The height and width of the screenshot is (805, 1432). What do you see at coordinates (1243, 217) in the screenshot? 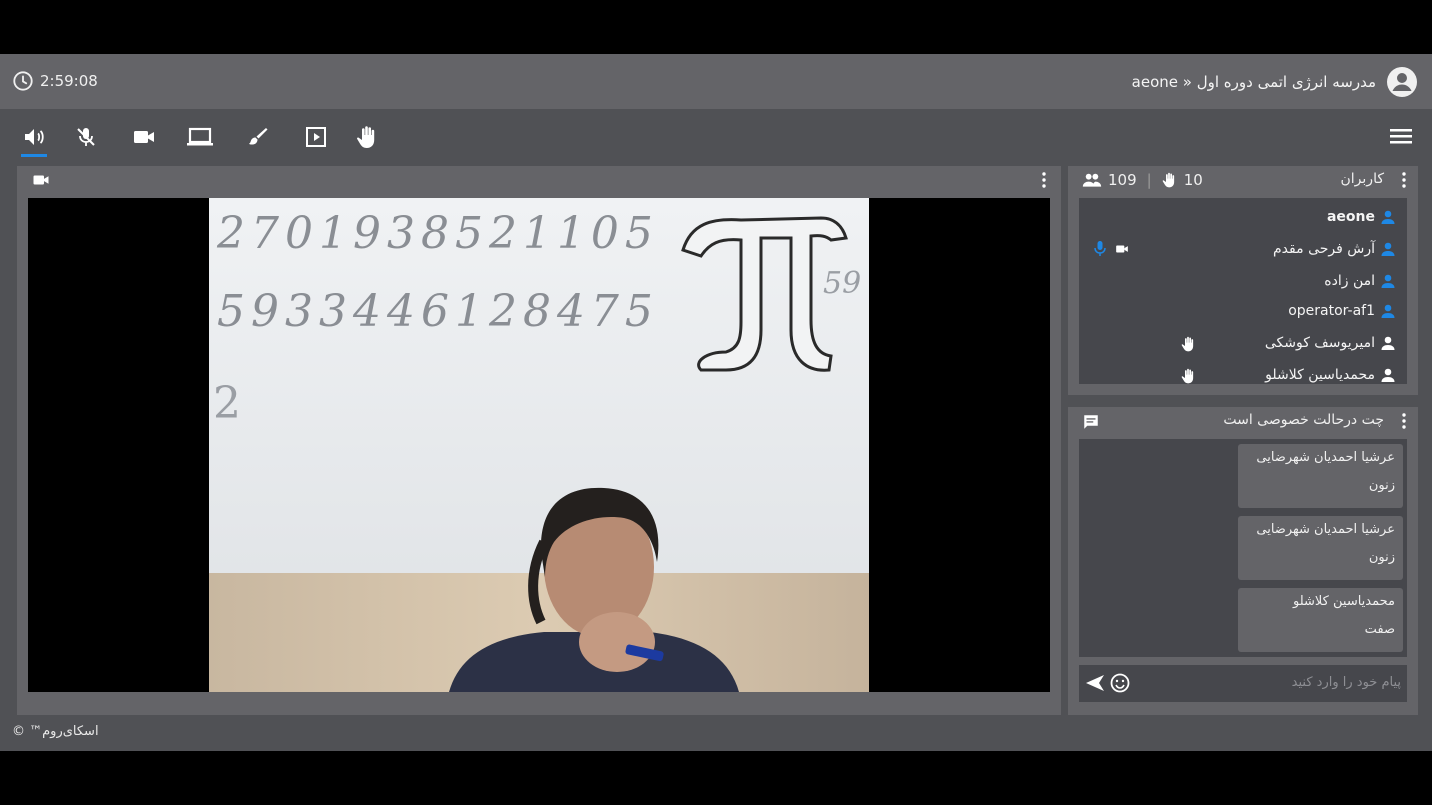
I see `user-row-aeone: aeone` at bounding box center [1243, 217].